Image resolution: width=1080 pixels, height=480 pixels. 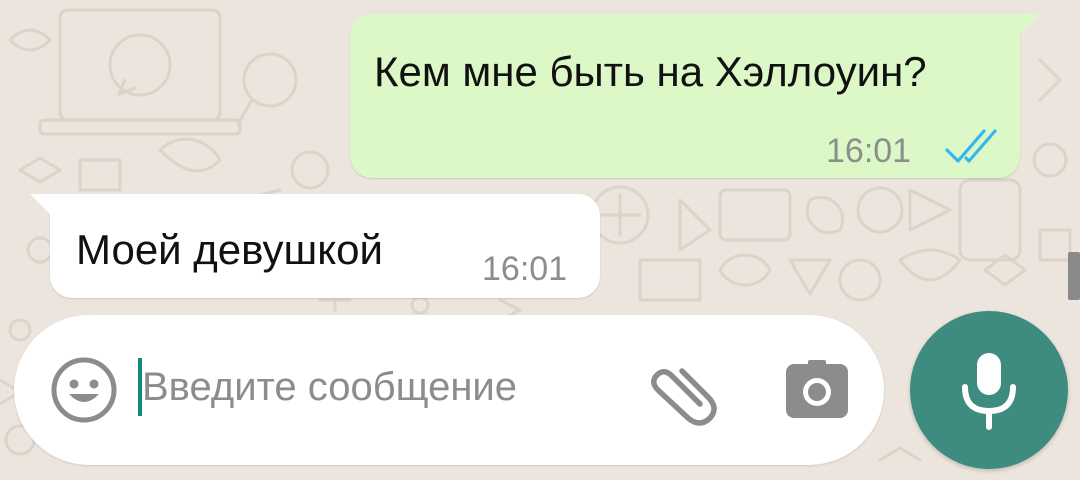 What do you see at coordinates (817, 391) in the screenshot?
I see `camera-icon` at bounding box center [817, 391].